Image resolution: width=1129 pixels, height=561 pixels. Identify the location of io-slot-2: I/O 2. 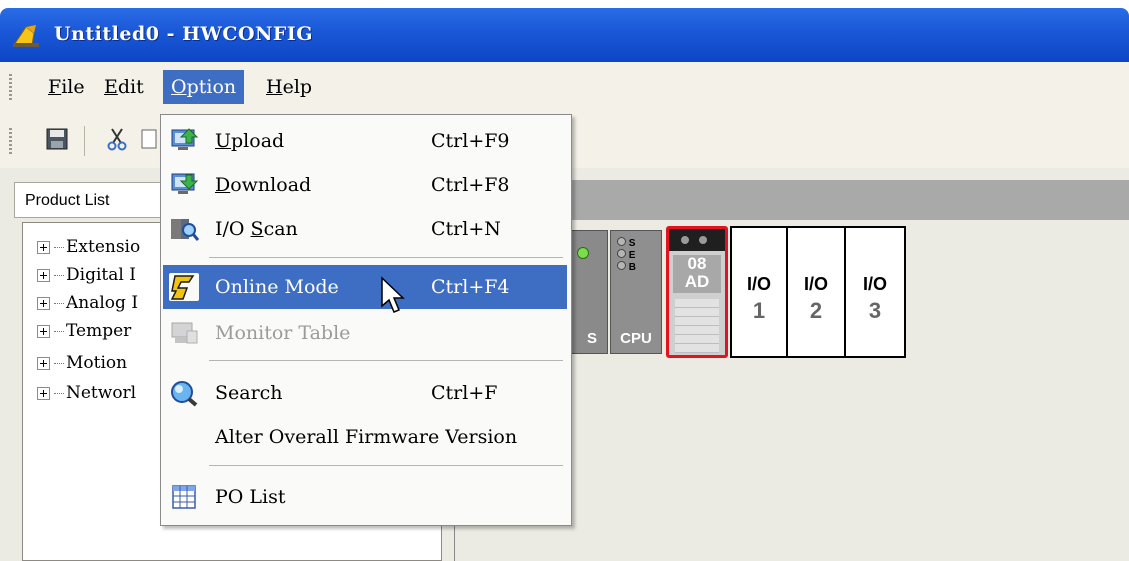
(817, 292).